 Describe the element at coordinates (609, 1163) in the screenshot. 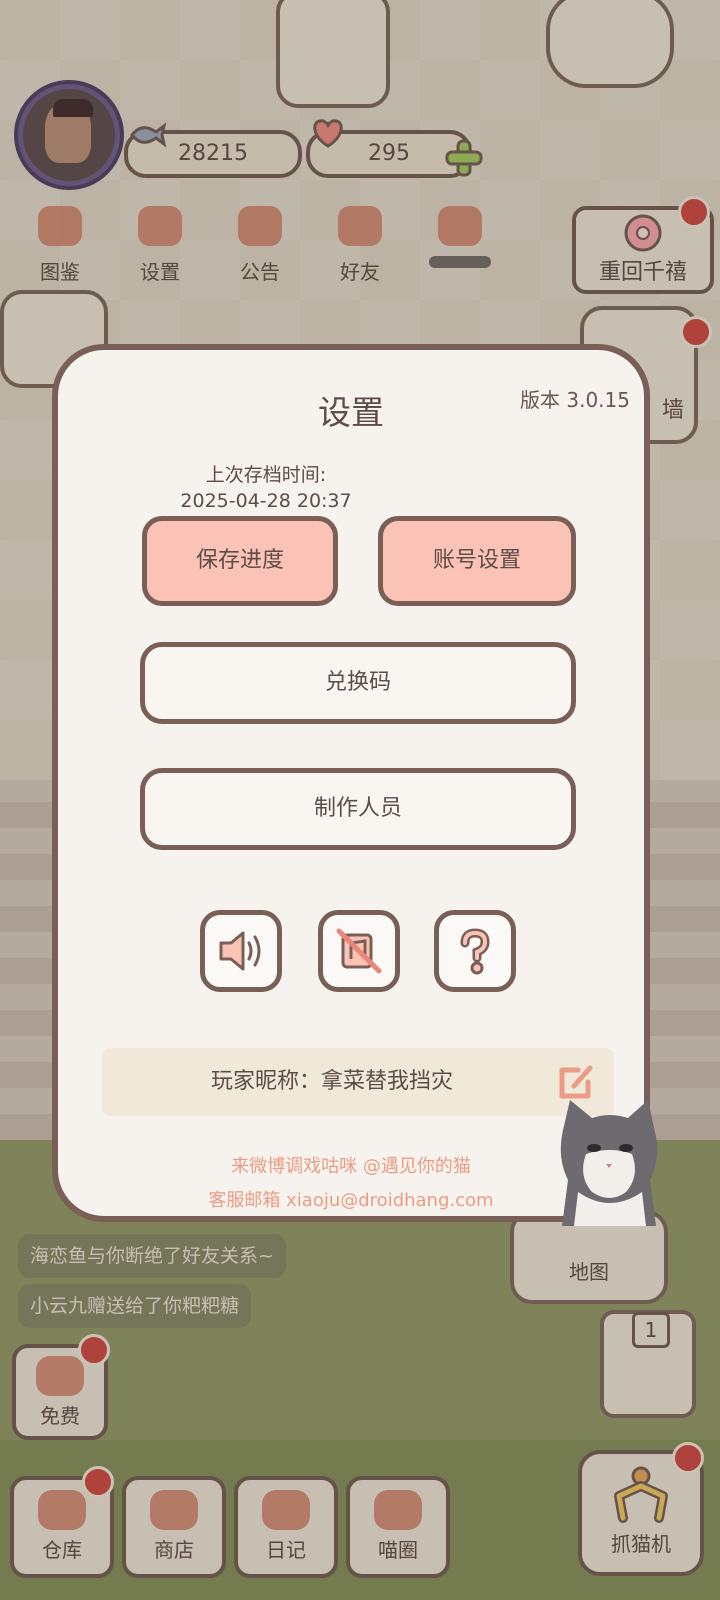

I see `cat-mascot-icon` at that location.